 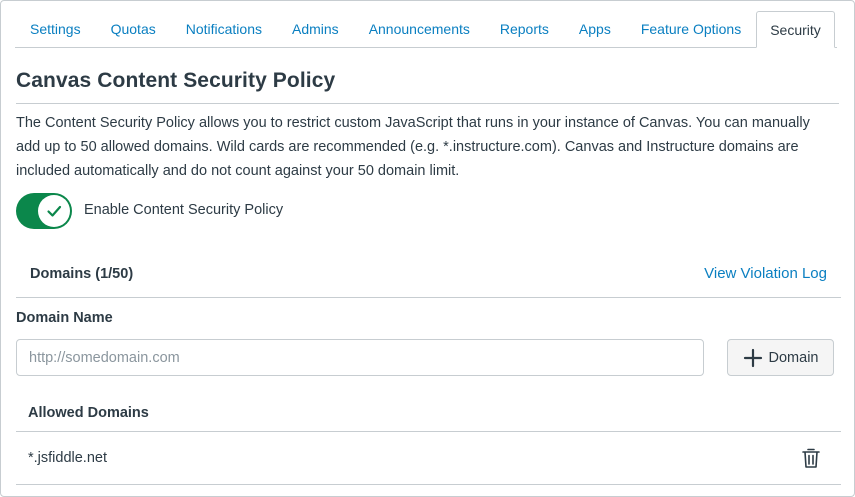 What do you see at coordinates (428, 458) in the screenshot?
I see `allowed-domain-row: *.jsfiddle.net` at bounding box center [428, 458].